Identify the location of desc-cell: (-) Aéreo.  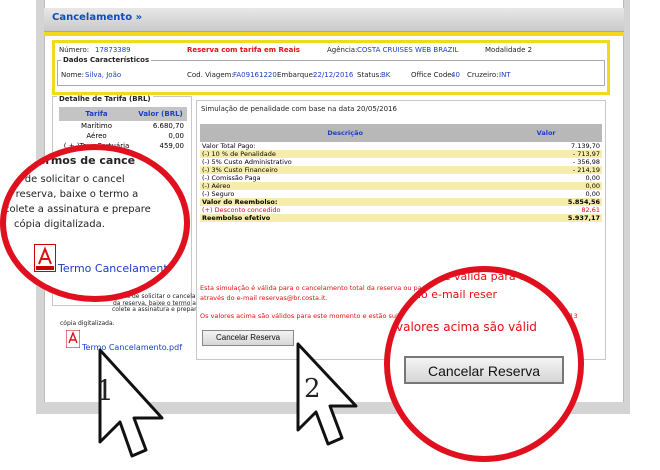
(345, 186).